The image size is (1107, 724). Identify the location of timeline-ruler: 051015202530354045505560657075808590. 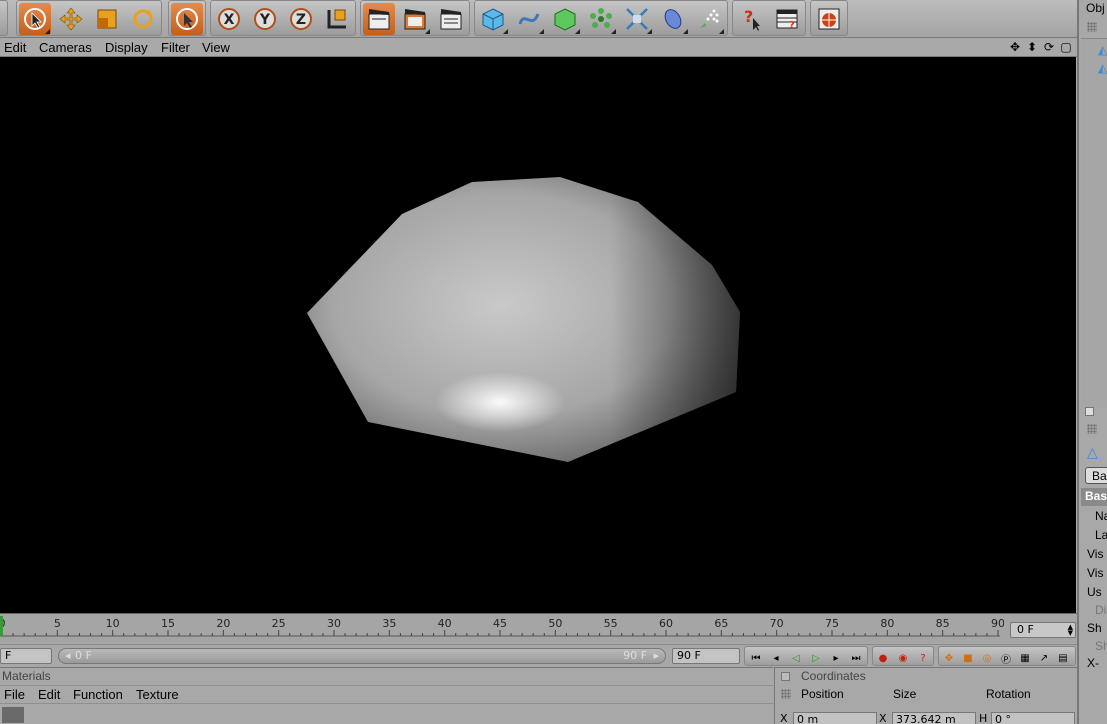
(502, 628).